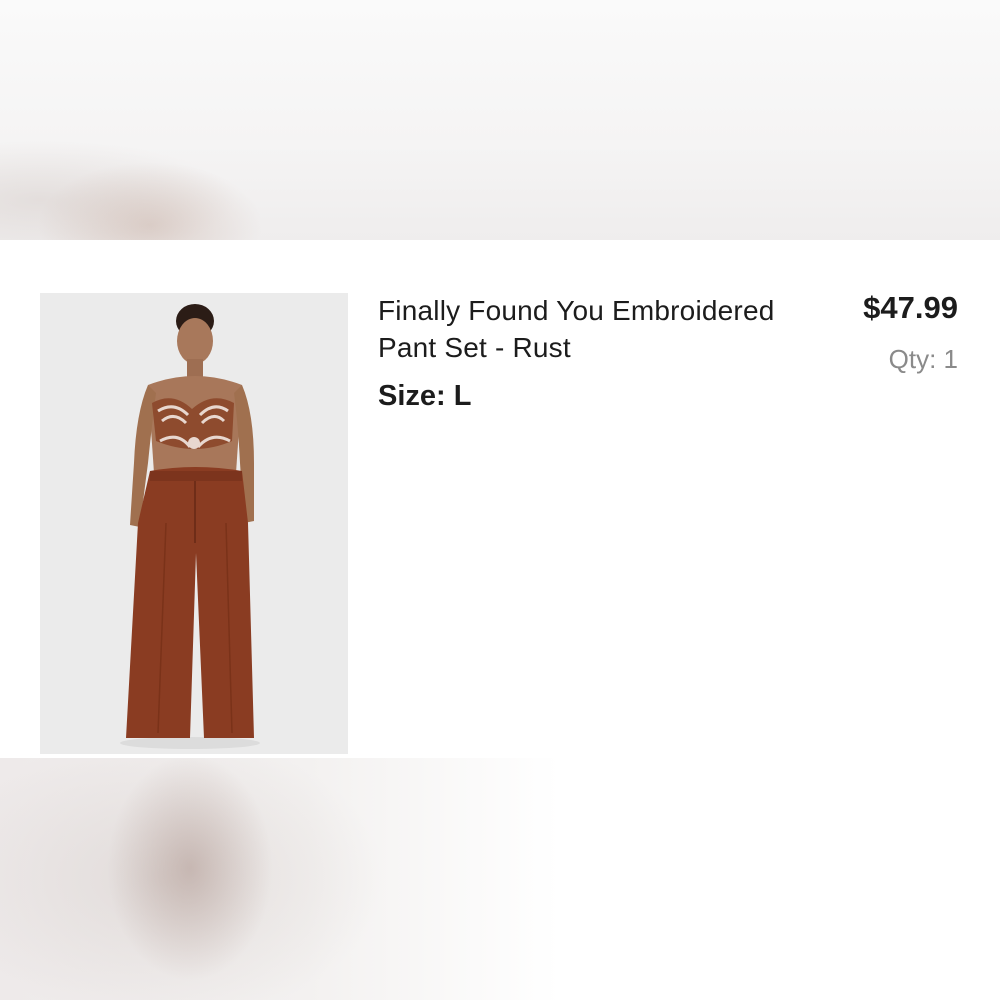  I want to click on size-value: L, so click(462, 396).